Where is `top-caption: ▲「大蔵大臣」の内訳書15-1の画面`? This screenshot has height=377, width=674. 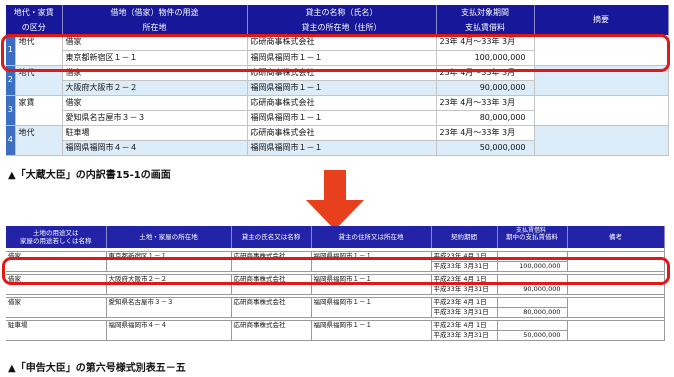
top-caption: ▲「大蔵大臣」の内訳書15-1の画面 is located at coordinates (89, 175).